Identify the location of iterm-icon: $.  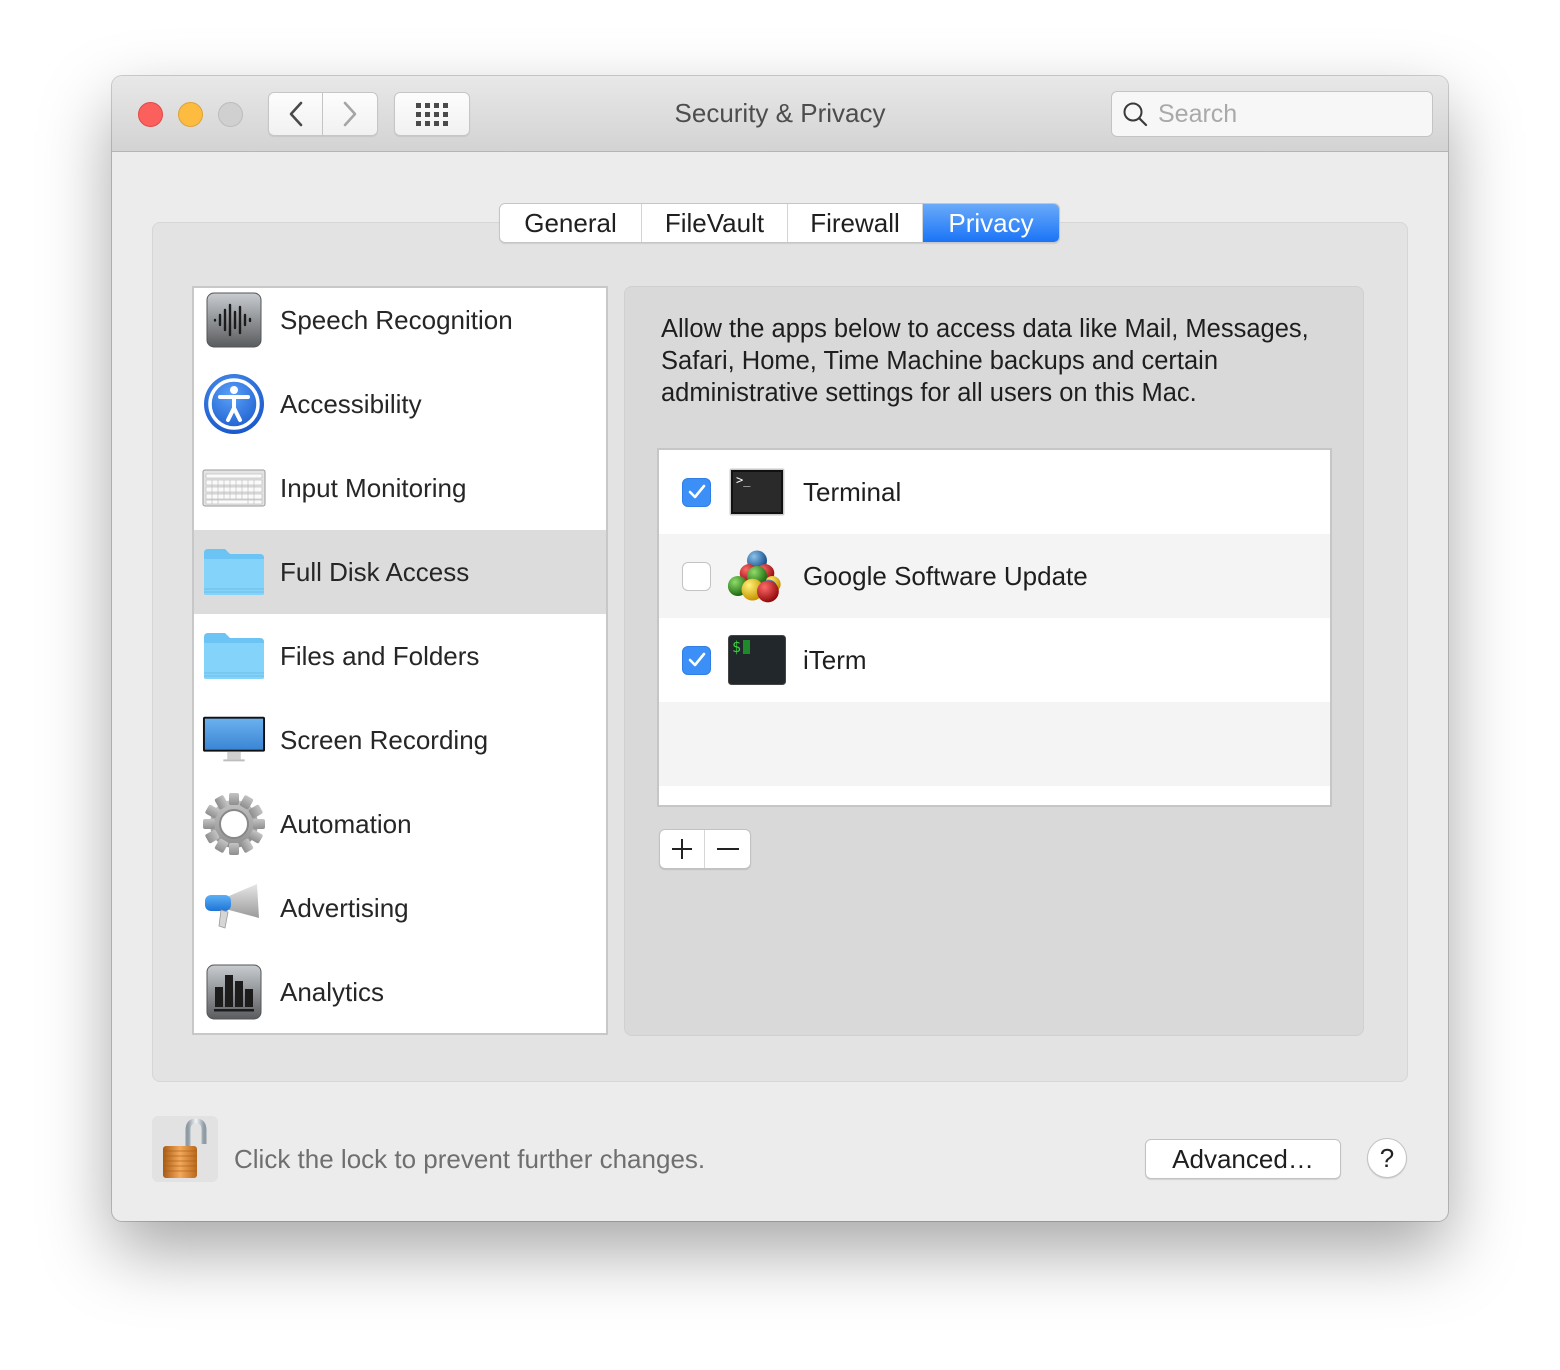
(757, 660).